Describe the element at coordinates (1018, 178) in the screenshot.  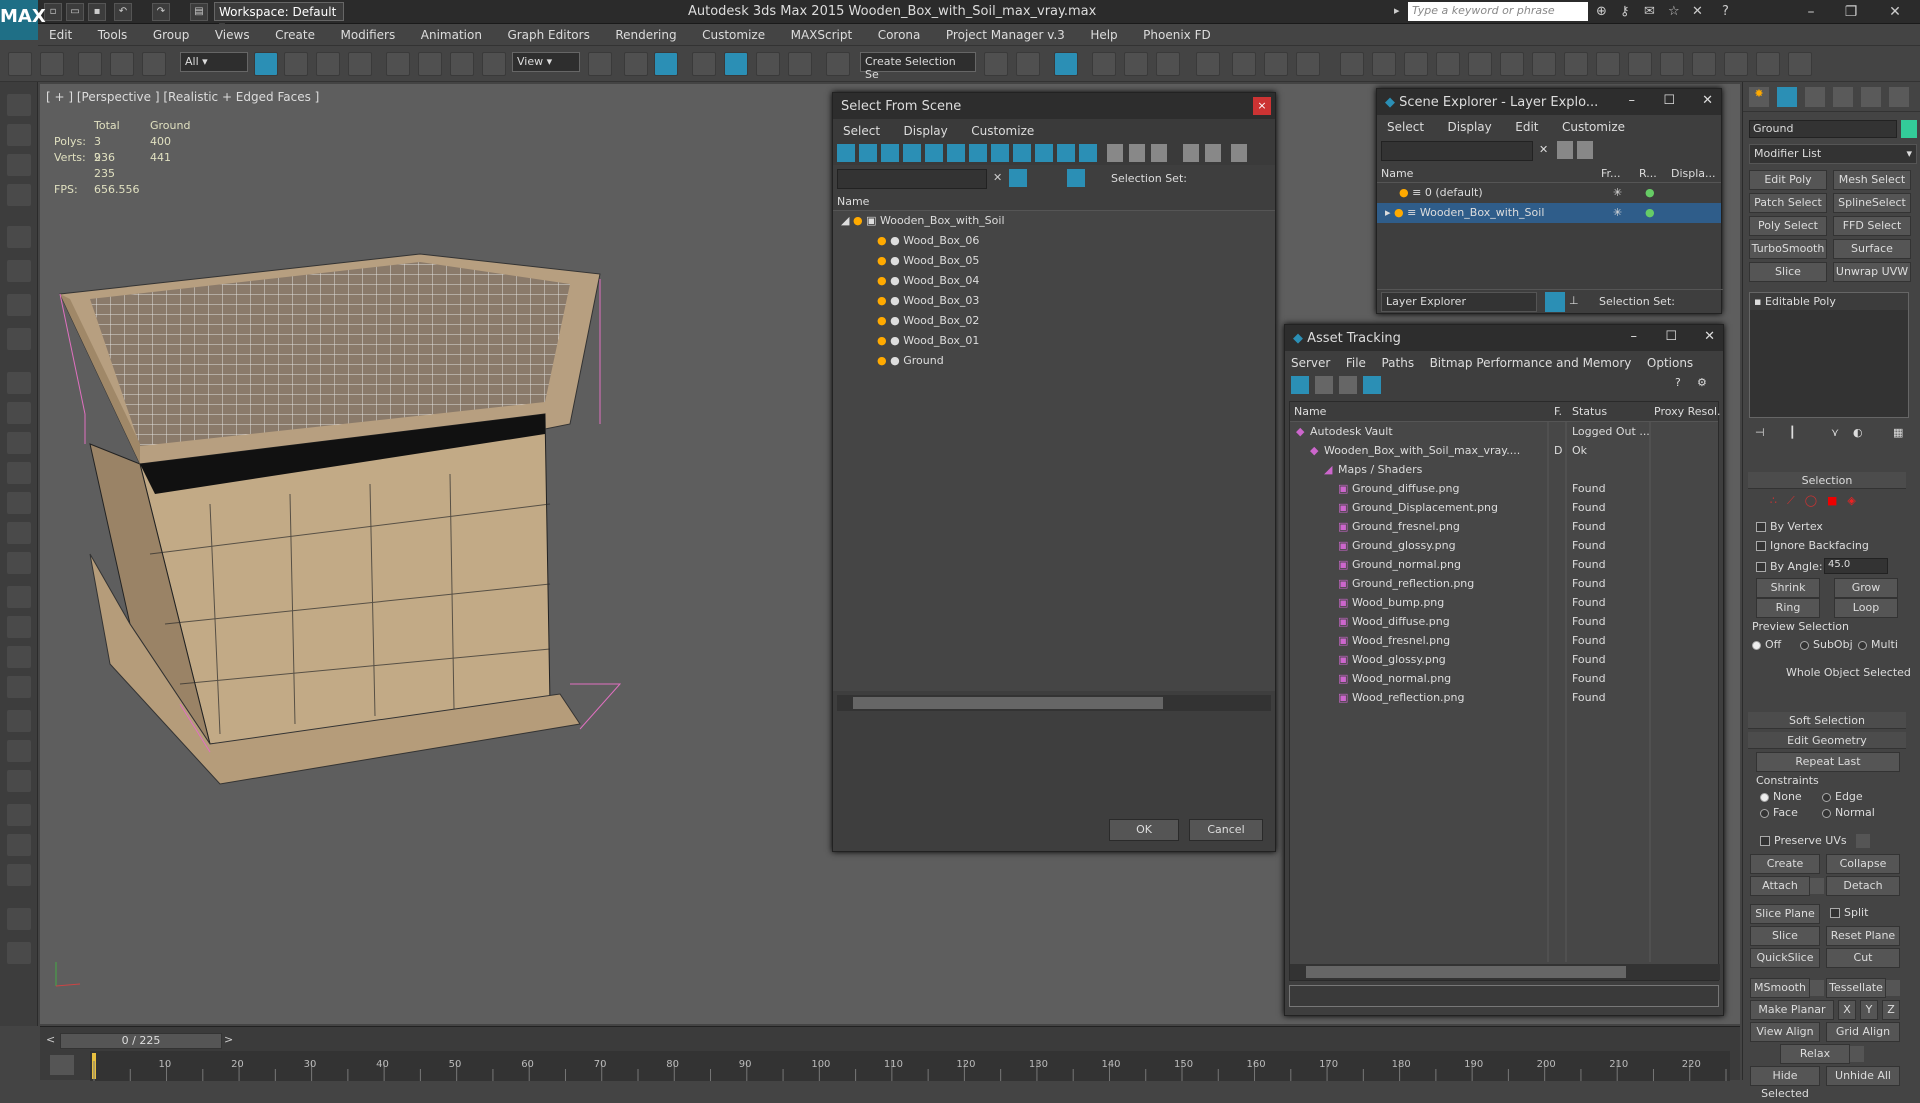
I see `filter-toggle-icon` at that location.